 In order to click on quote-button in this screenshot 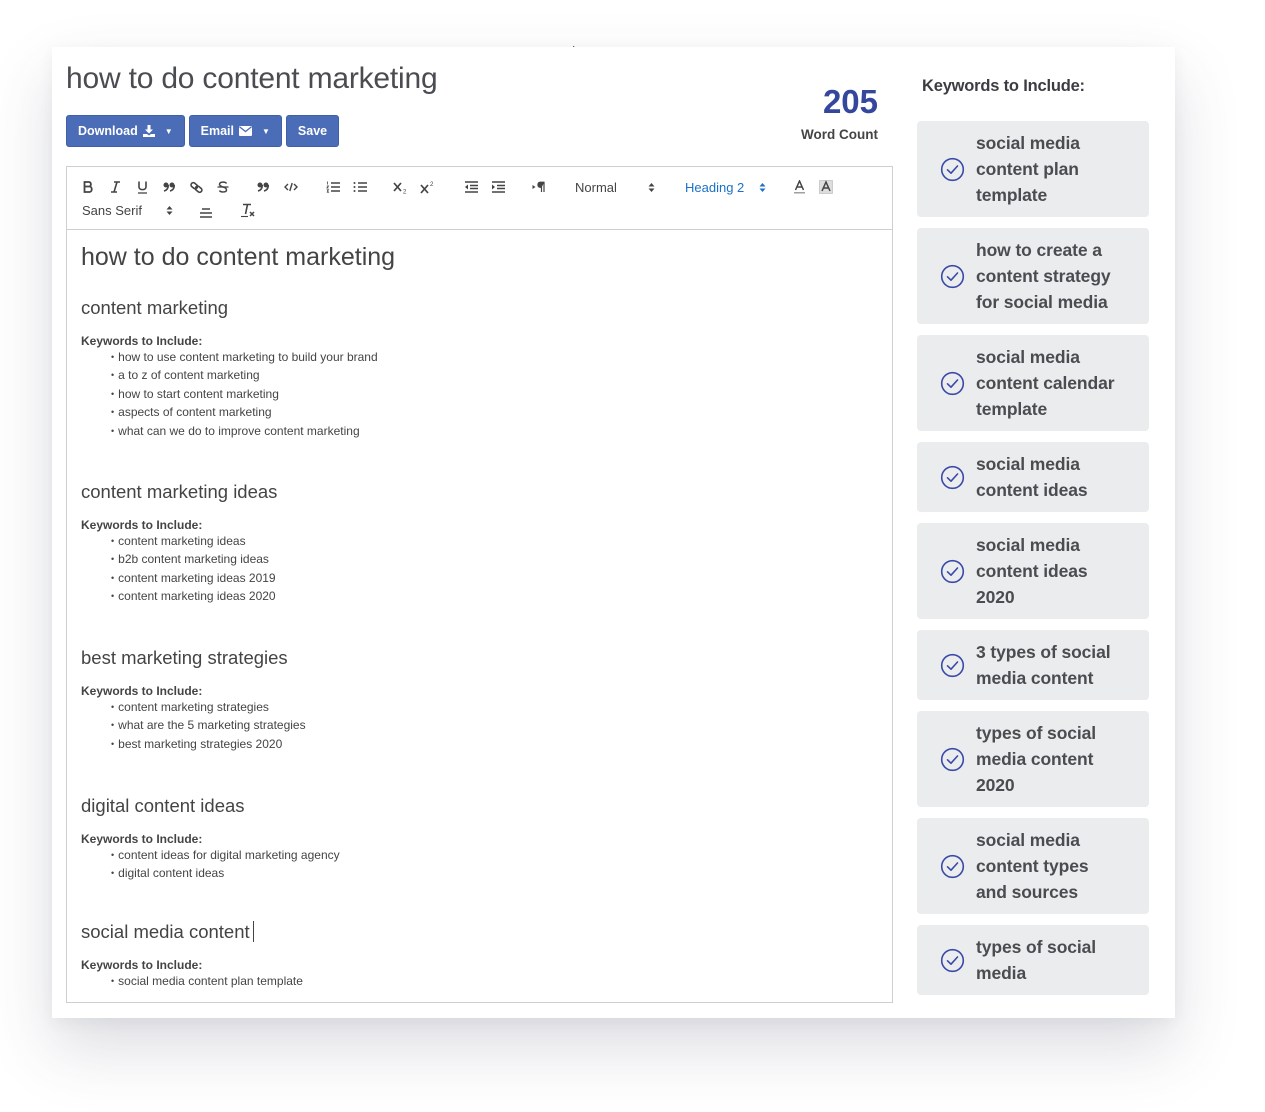, I will do `click(263, 187)`.